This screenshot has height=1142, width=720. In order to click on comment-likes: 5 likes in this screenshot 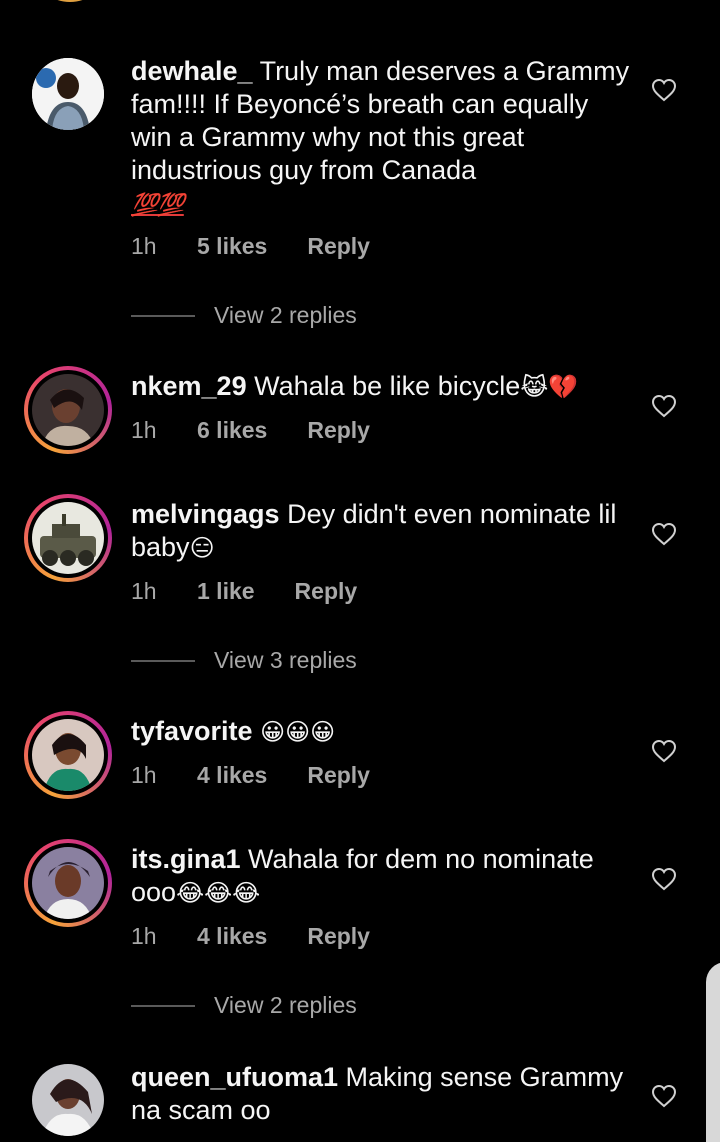, I will do `click(232, 246)`.